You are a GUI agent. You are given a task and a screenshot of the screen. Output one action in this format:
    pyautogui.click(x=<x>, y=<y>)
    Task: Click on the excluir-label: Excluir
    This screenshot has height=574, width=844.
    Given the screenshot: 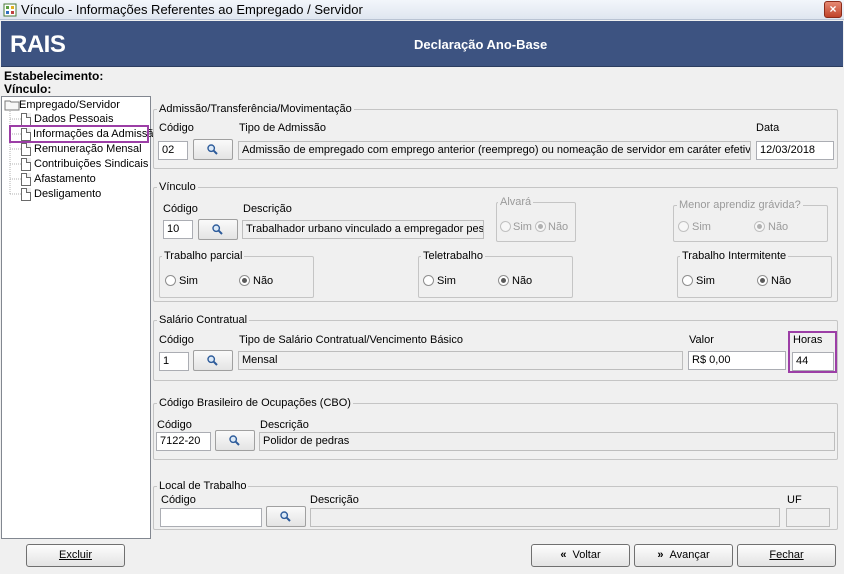 What is the action you would take?
    pyautogui.click(x=75, y=555)
    